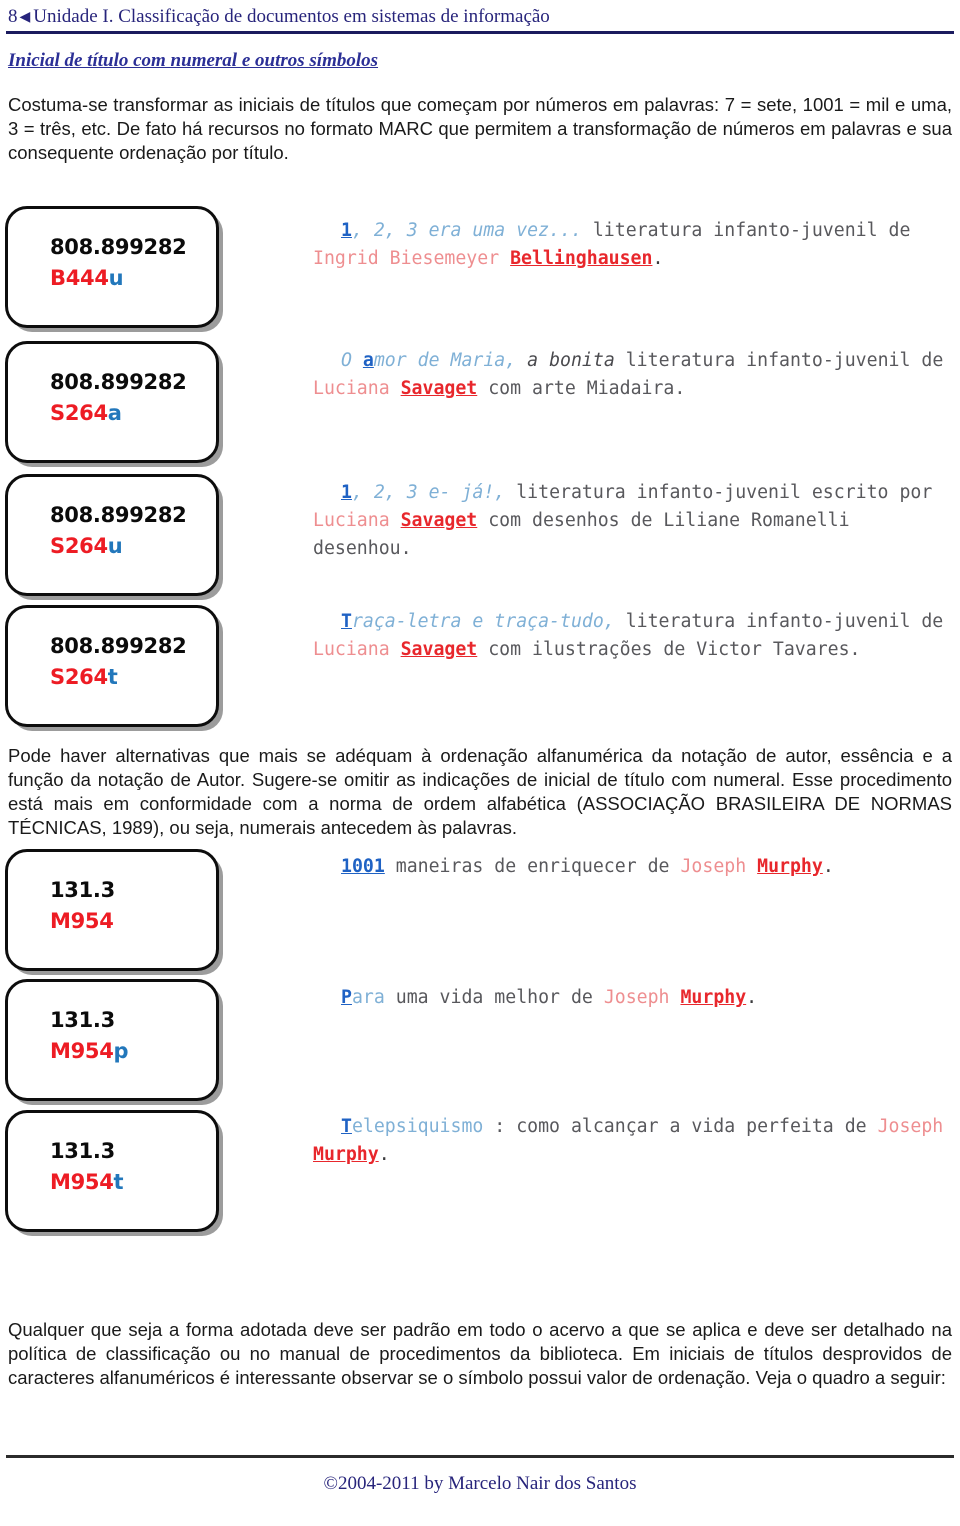 The image size is (960, 1526). What do you see at coordinates (116, 278) in the screenshot?
I see `cutter-suffix-1: u` at bounding box center [116, 278].